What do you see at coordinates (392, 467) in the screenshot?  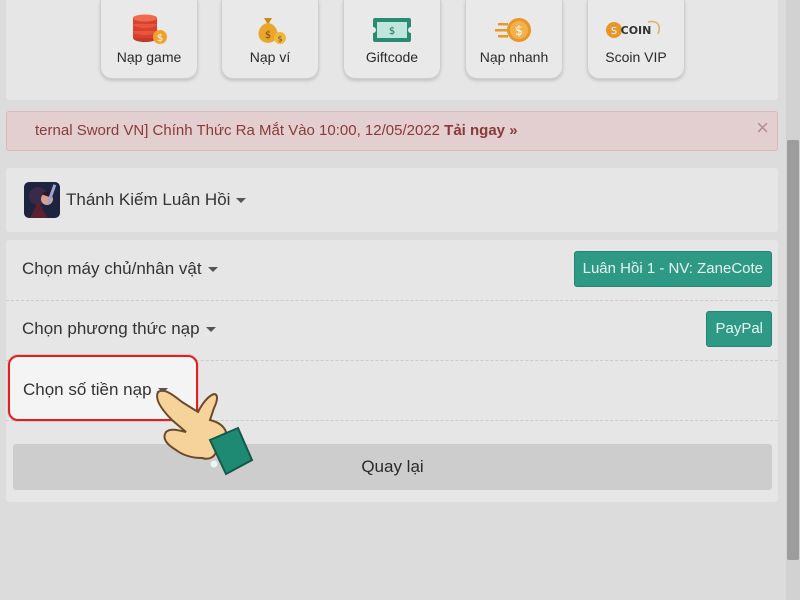 I see `back-button: Quay lại` at bounding box center [392, 467].